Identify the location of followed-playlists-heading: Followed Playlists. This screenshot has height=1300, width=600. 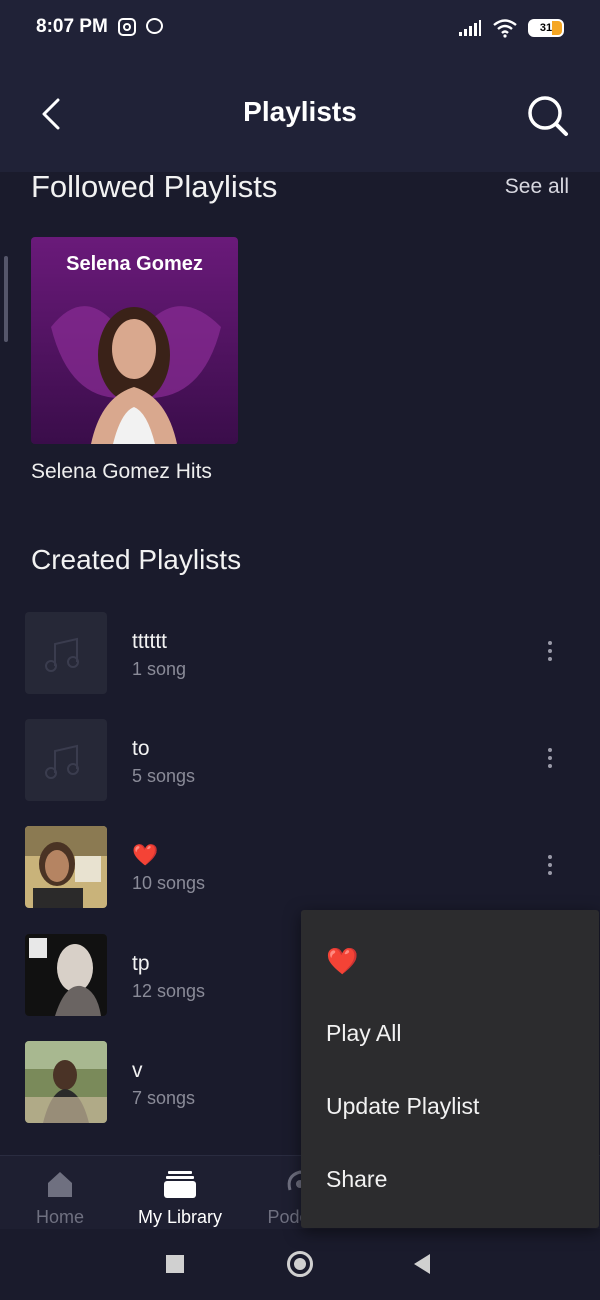
(154, 186).